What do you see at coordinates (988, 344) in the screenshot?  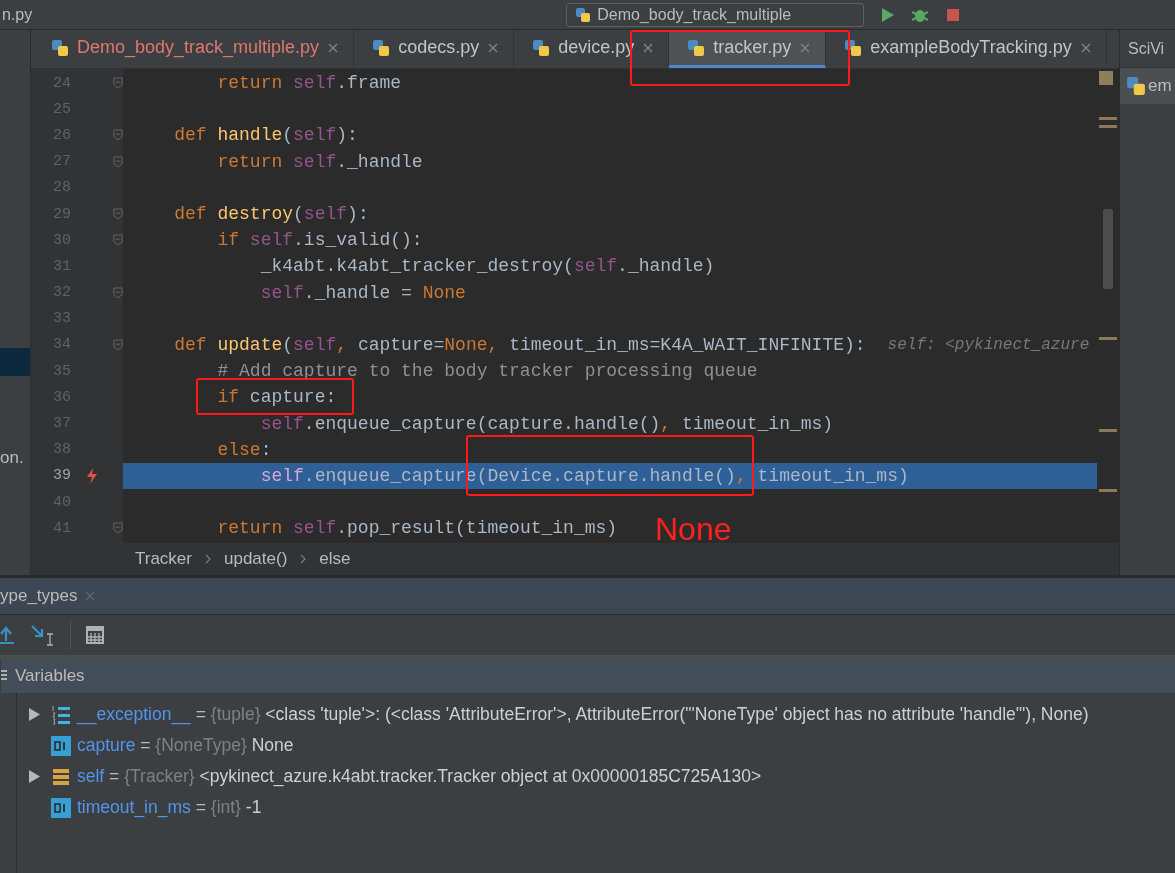 I see `inlay-hint: self: <pykinect_azure` at bounding box center [988, 344].